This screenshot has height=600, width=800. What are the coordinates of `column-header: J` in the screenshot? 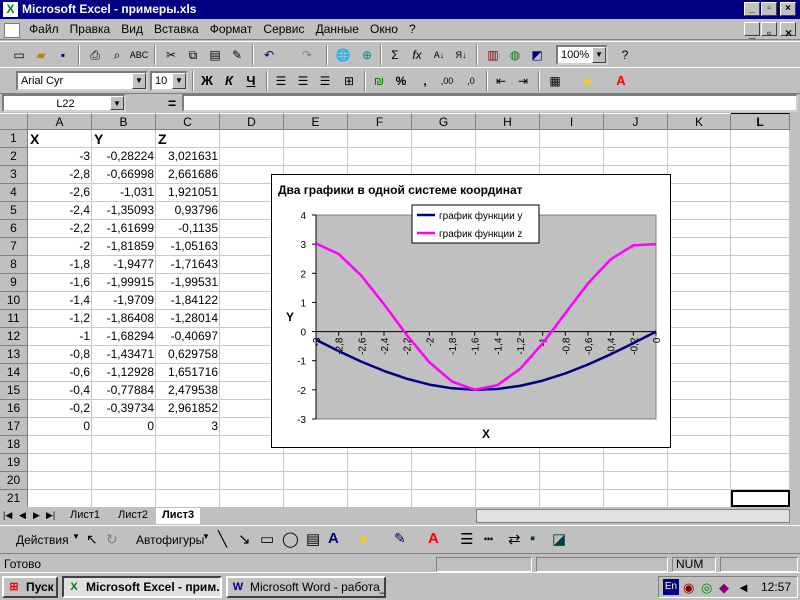 It's located at (636, 121).